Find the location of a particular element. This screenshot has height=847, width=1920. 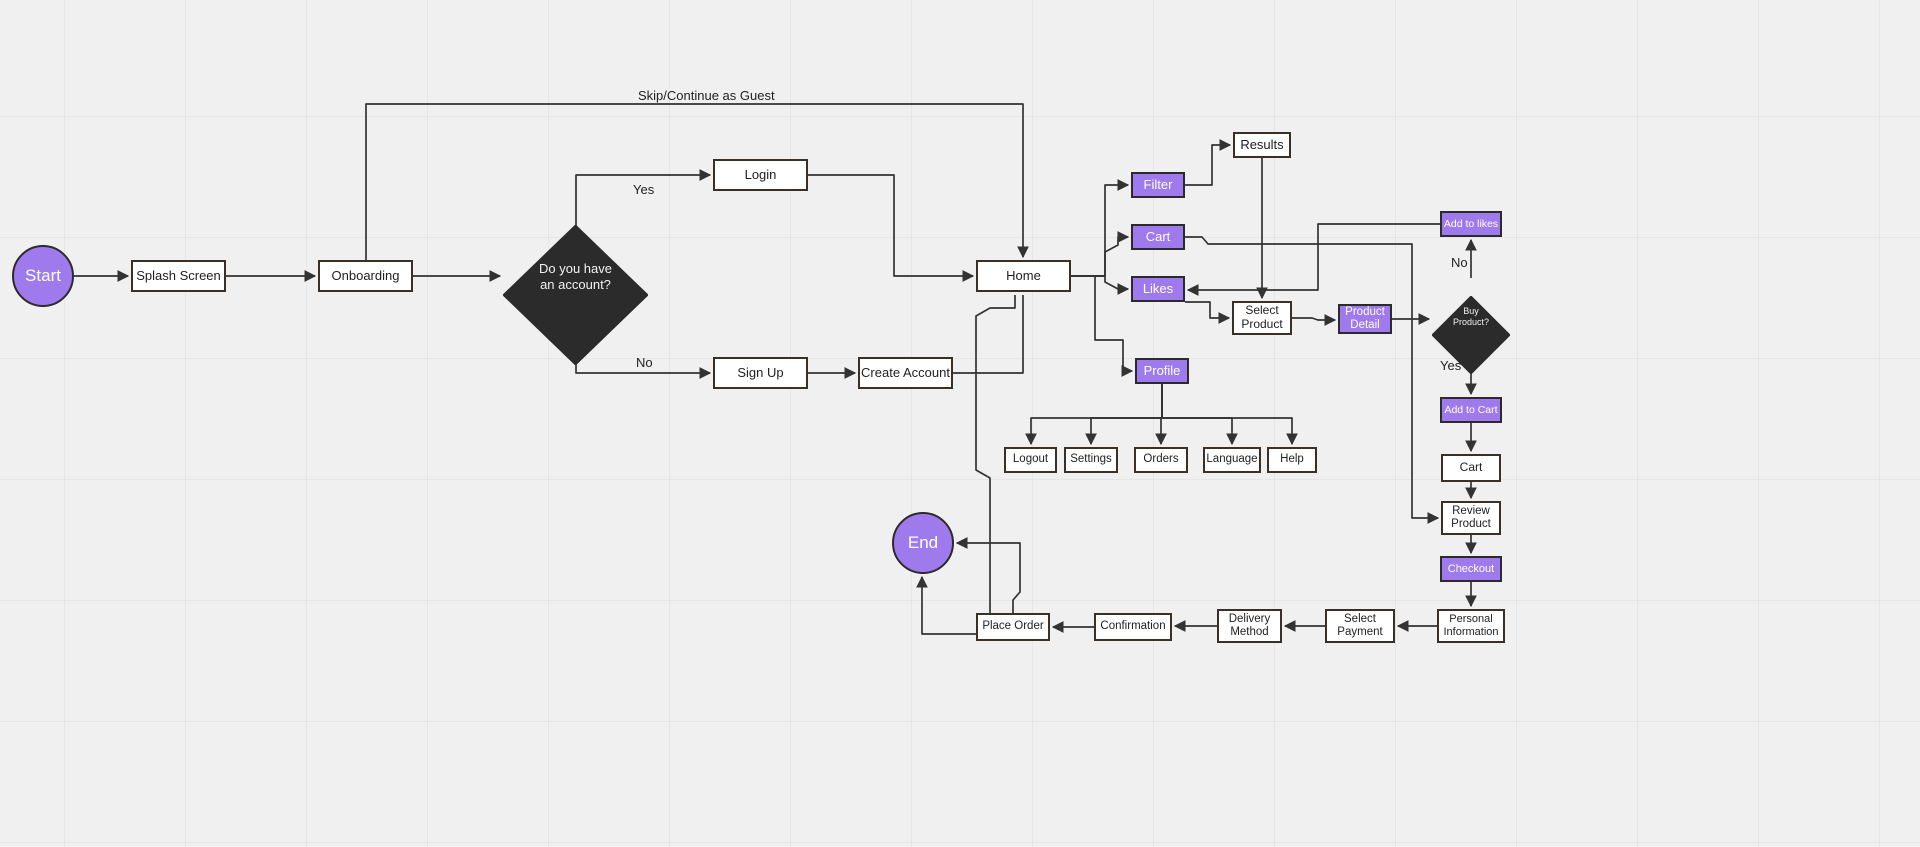

edge-label-yes-have-account: Yes is located at coordinates (644, 189).